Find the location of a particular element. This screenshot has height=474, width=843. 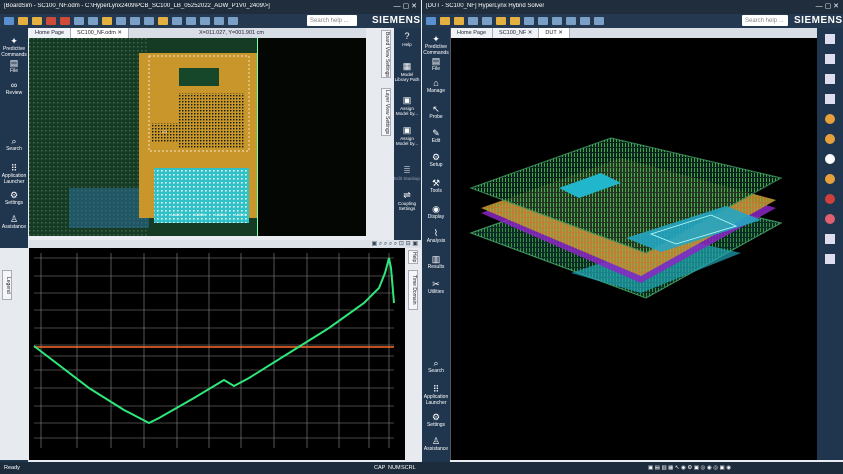

nav-search: ⌕ Search is located at coordinates (14, 144).